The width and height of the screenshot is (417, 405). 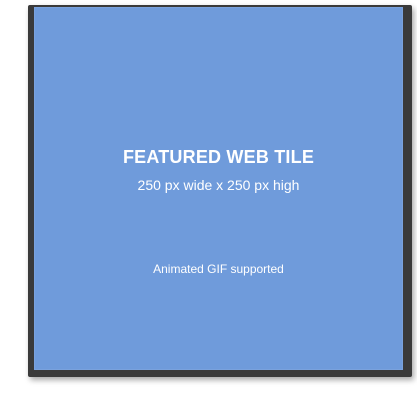 What do you see at coordinates (218, 269) in the screenshot?
I see `tile-note: Animated GIF supported` at bounding box center [218, 269].